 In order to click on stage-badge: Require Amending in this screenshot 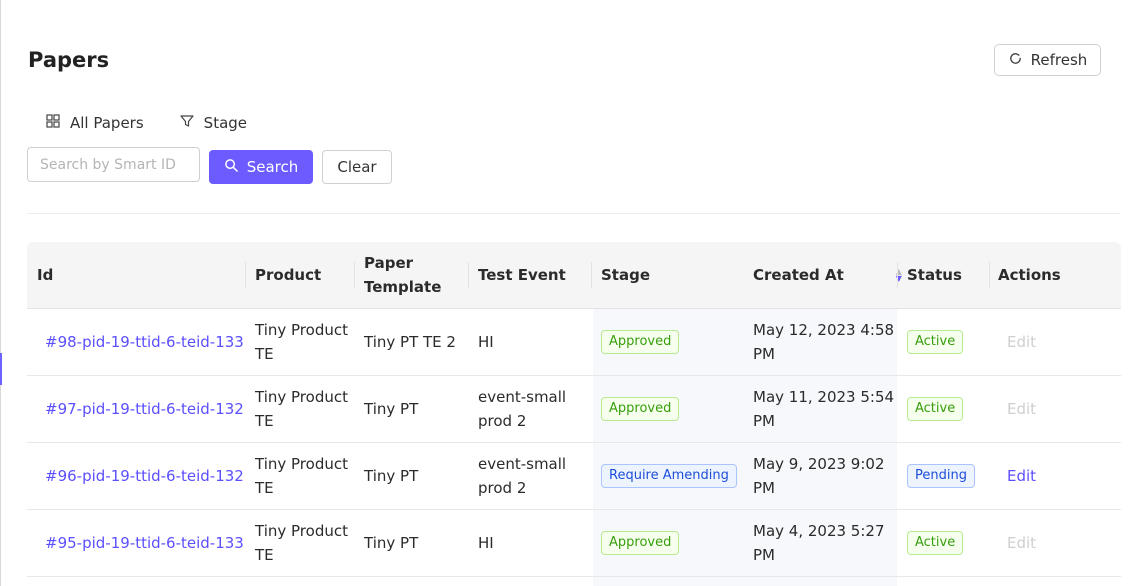, I will do `click(669, 476)`.